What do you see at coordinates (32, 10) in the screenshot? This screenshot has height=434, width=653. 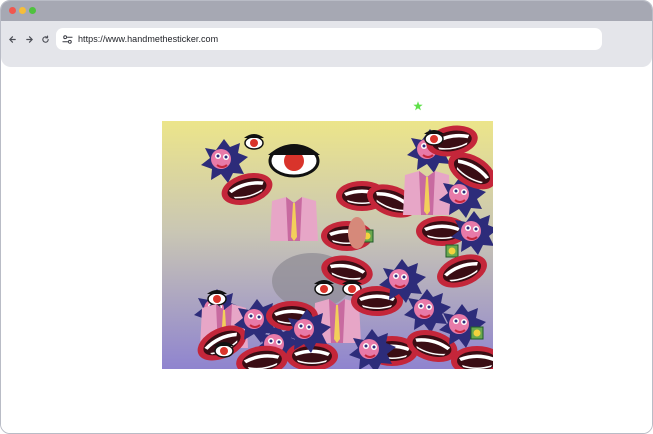 I see `maximize-window-button` at bounding box center [32, 10].